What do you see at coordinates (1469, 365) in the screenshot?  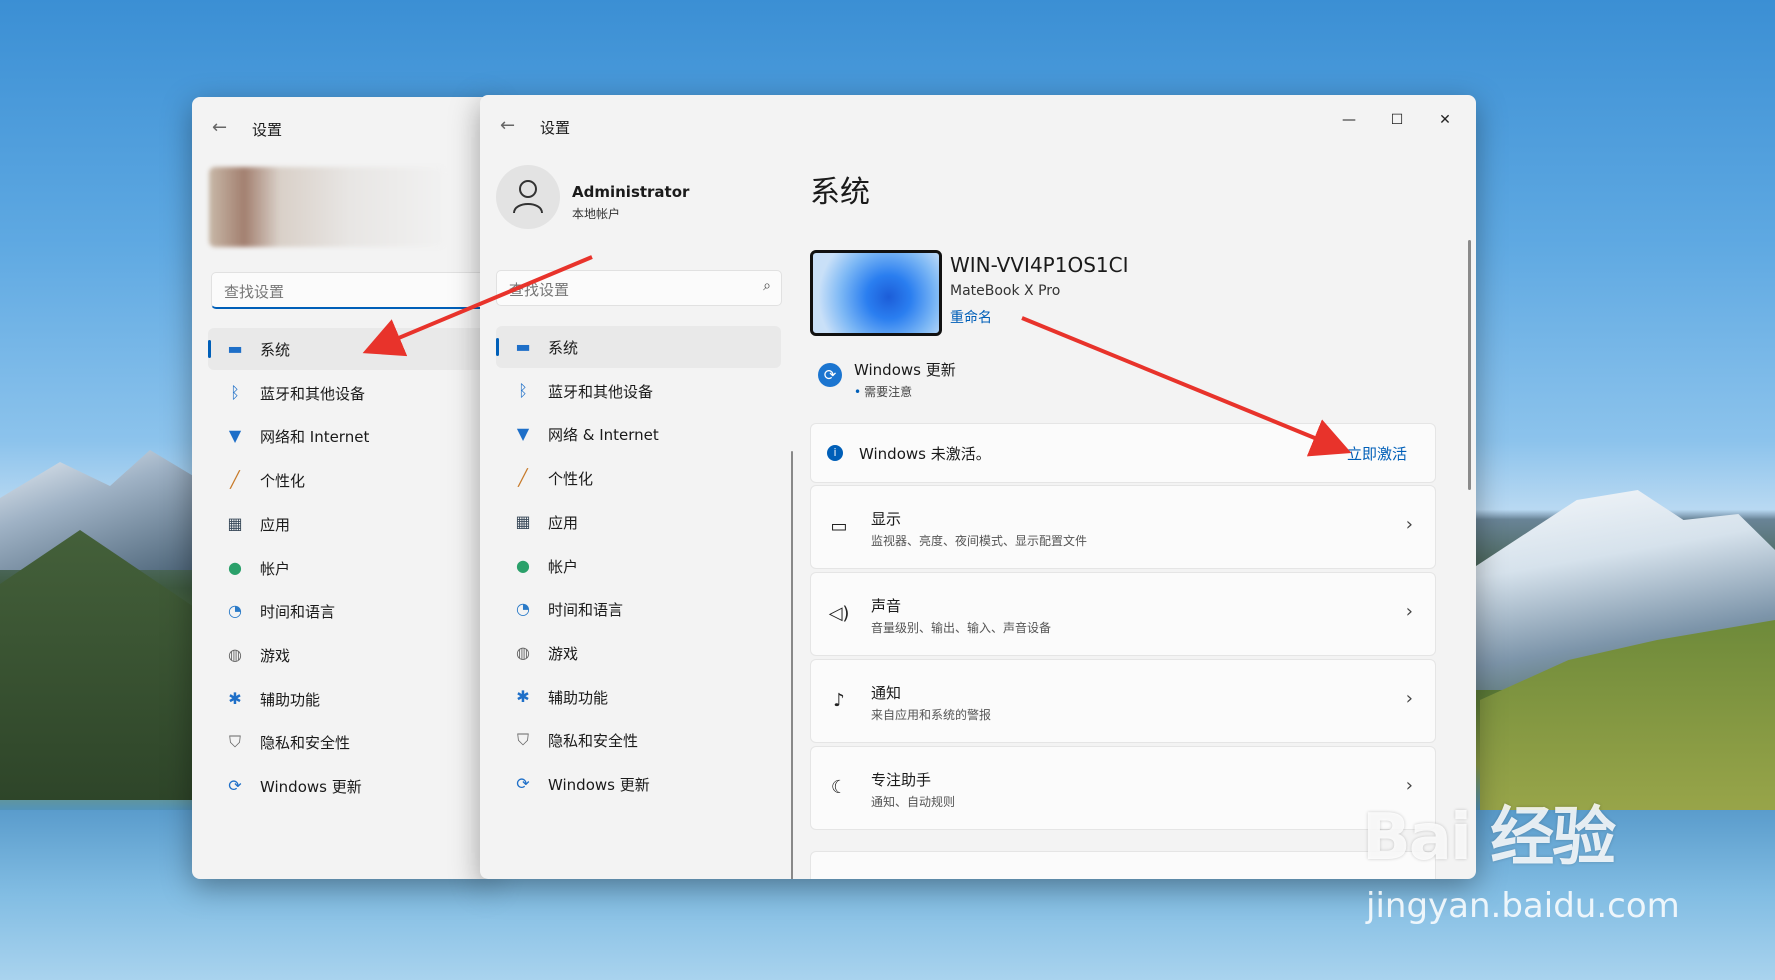 I see `scrollbar` at bounding box center [1469, 365].